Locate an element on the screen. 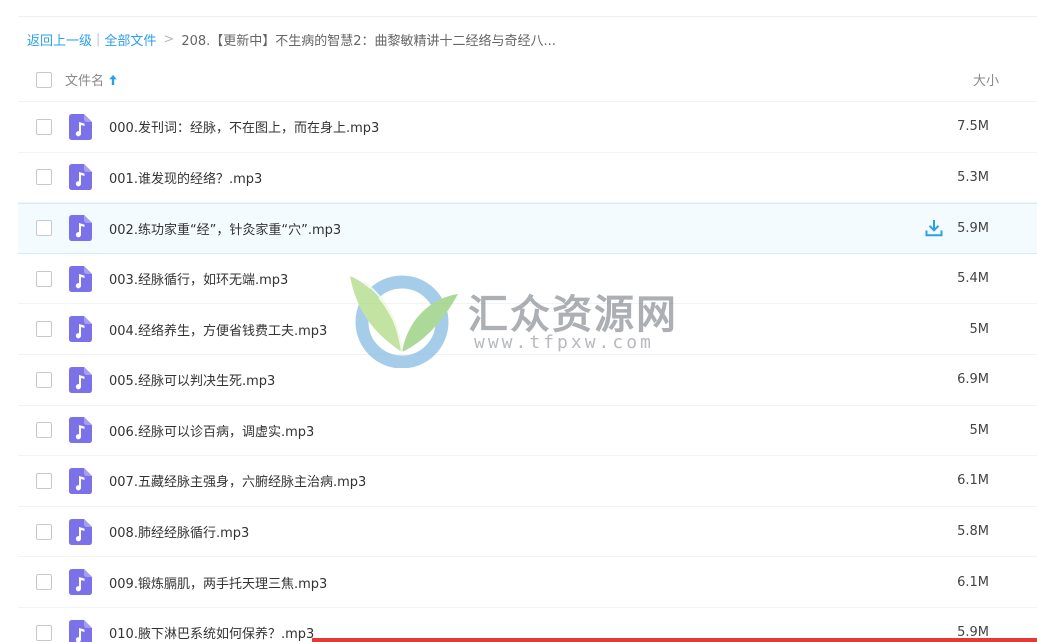 Image resolution: width=1037 pixels, height=642 pixels. top-divider is located at coordinates (527, 16).